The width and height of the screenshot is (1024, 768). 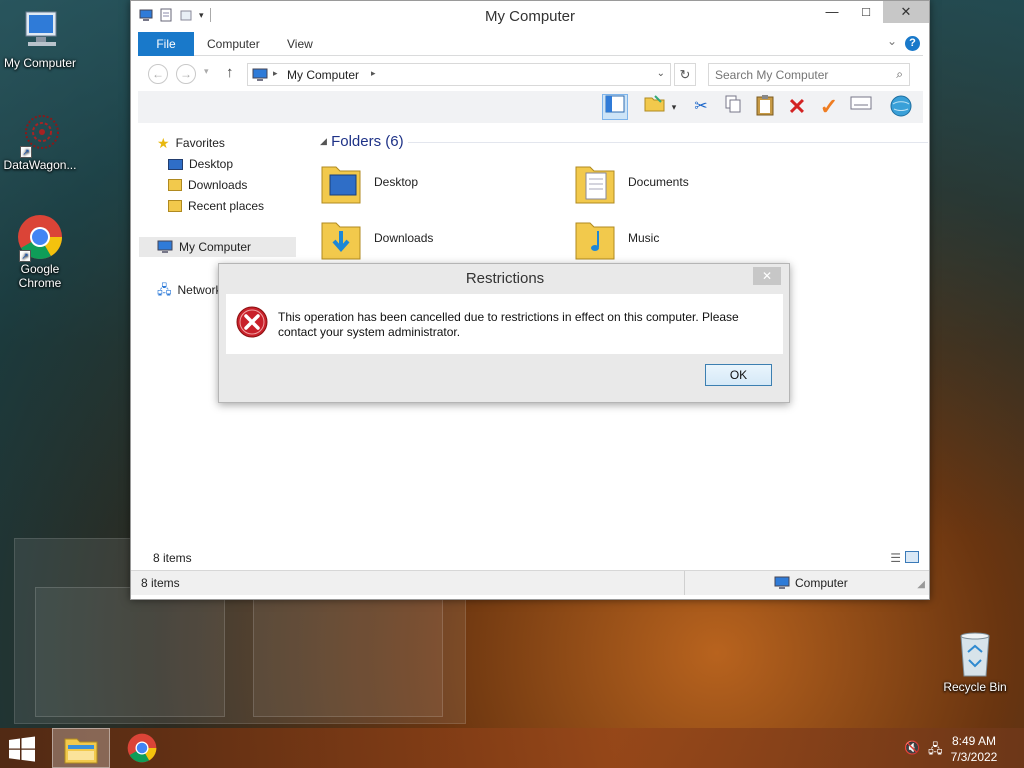 I want to click on desktop-icon-recycle-bin: Recycle Bin, so click(x=975, y=662).